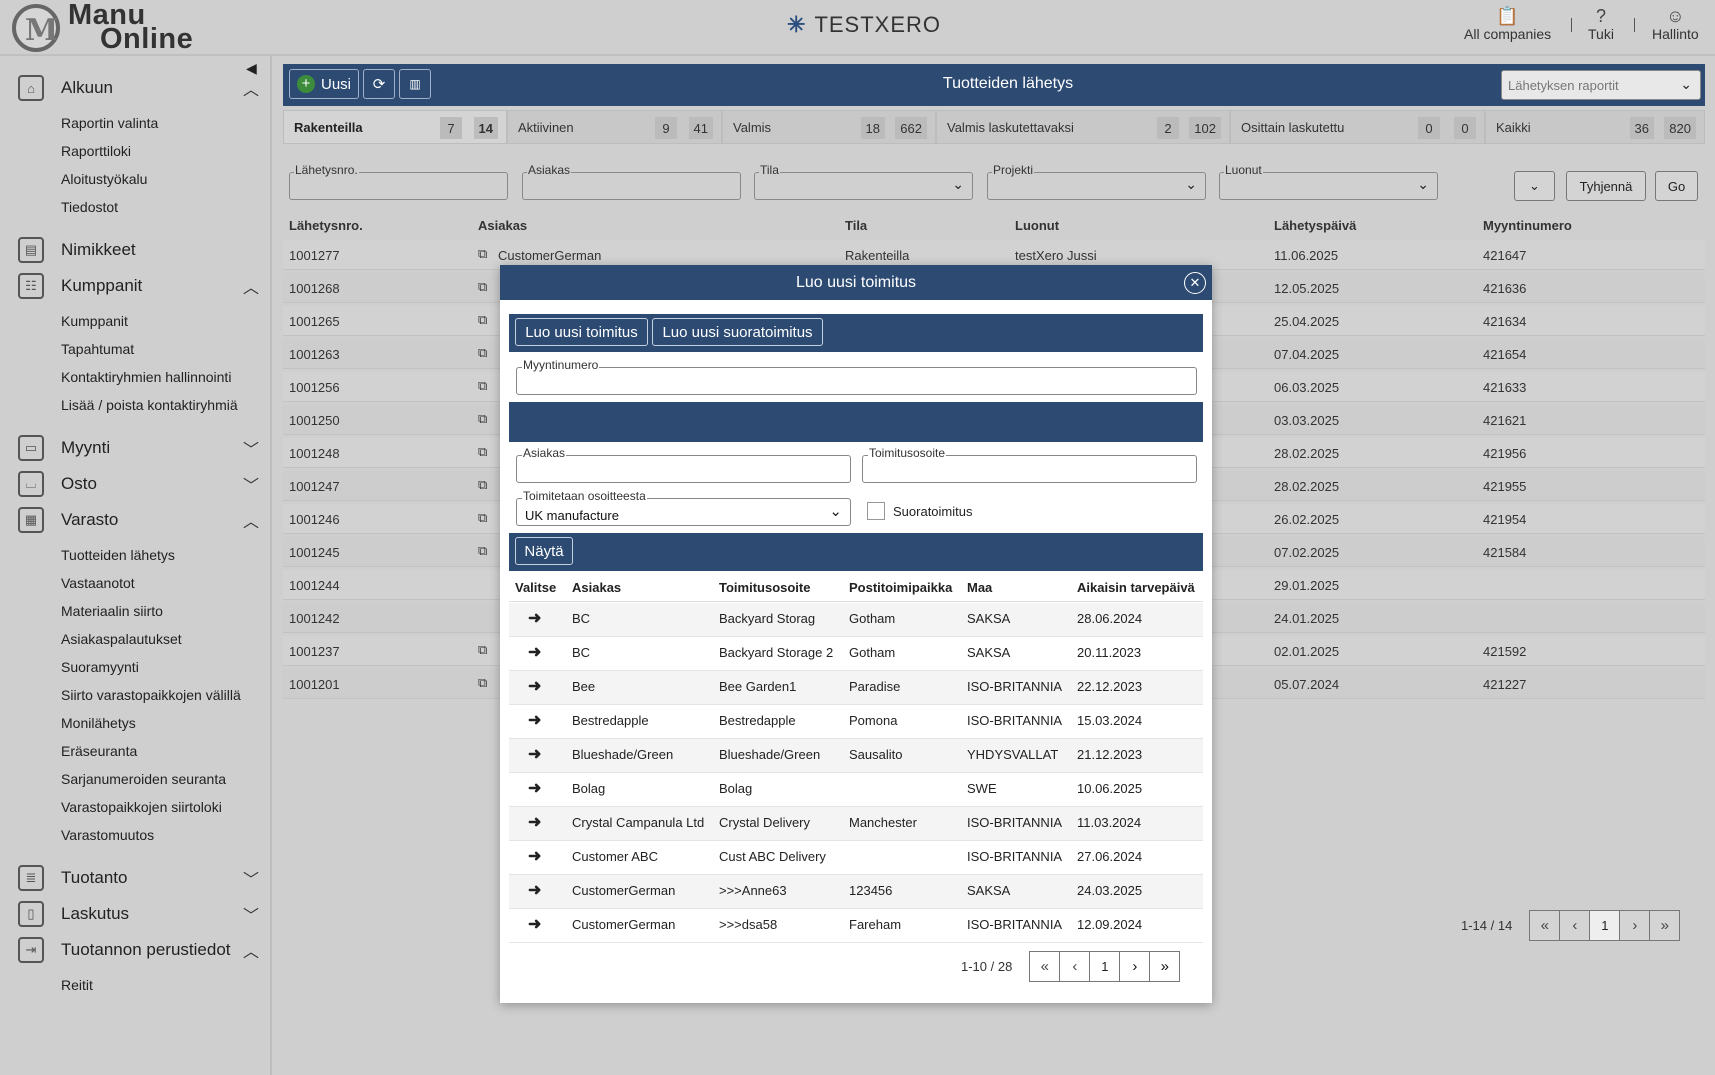 Image resolution: width=1715 pixels, height=1075 pixels. Describe the element at coordinates (149, 405) in the screenshot. I see `sidebar-item: Lisää / poista kontaktiryhmiä` at that location.